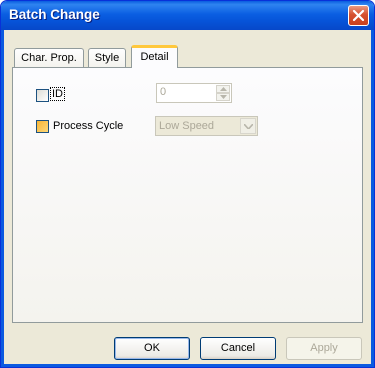  Describe the element at coordinates (42, 95) in the screenshot. I see `id-checkbox` at that location.